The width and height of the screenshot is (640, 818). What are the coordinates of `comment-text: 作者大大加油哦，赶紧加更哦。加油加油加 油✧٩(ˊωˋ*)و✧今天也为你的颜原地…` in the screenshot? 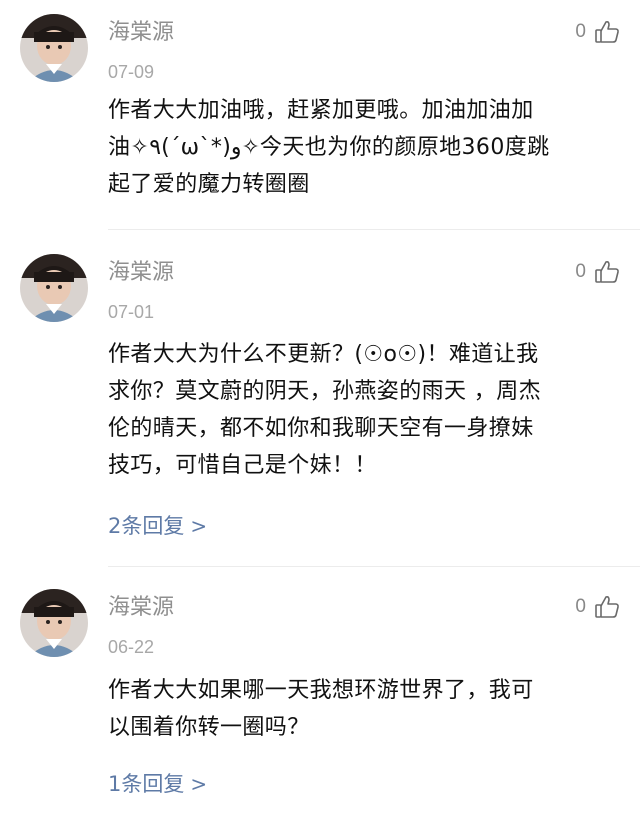 It's located at (364, 147).